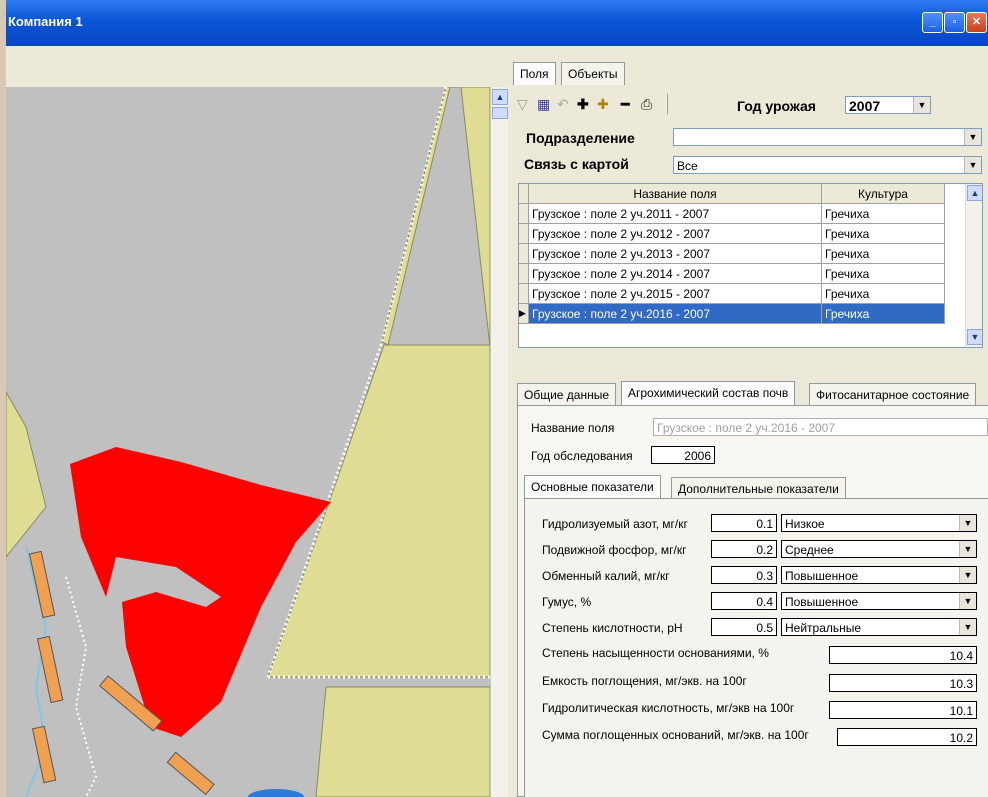 The height and width of the screenshot is (797, 988). What do you see at coordinates (827, 165) in the screenshot?
I see `map-link-select: Все ▼` at bounding box center [827, 165].